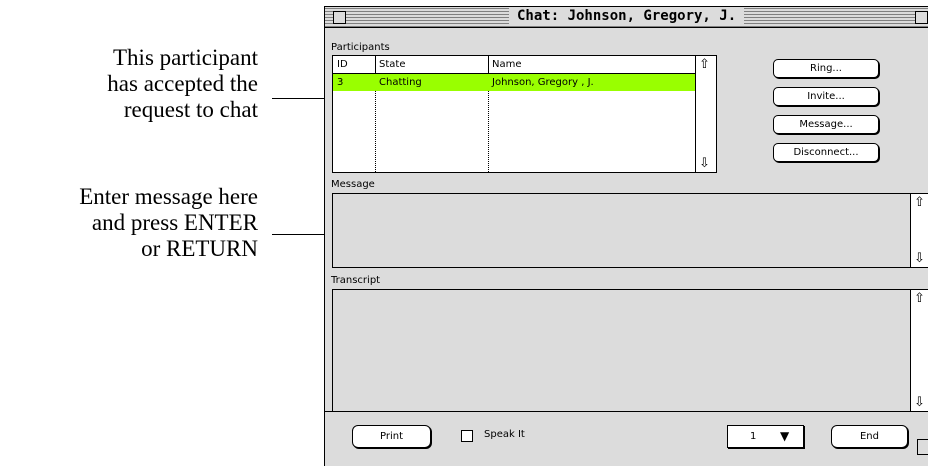 The image size is (928, 466). What do you see at coordinates (753, 436) in the screenshot?
I see `count-value: 1` at bounding box center [753, 436].